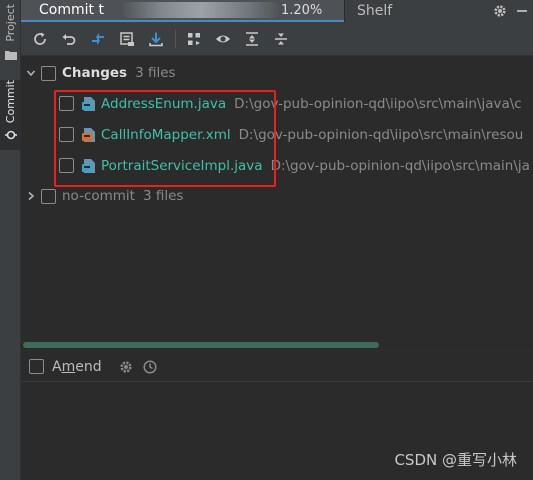  What do you see at coordinates (71, 10) in the screenshot?
I see `tab-commit-label: Commit t` at bounding box center [71, 10].